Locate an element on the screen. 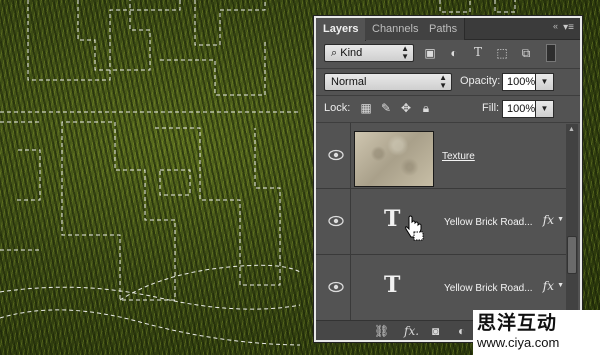  opacity-input: 100% is located at coordinates (519, 82).